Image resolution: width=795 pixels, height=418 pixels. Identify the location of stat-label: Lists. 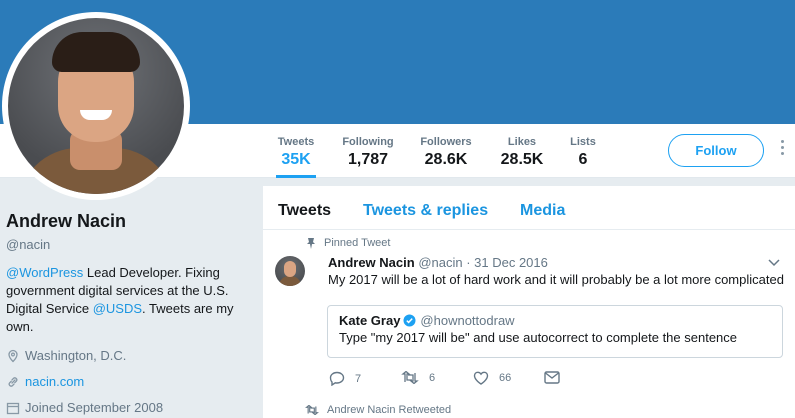
(583, 142).